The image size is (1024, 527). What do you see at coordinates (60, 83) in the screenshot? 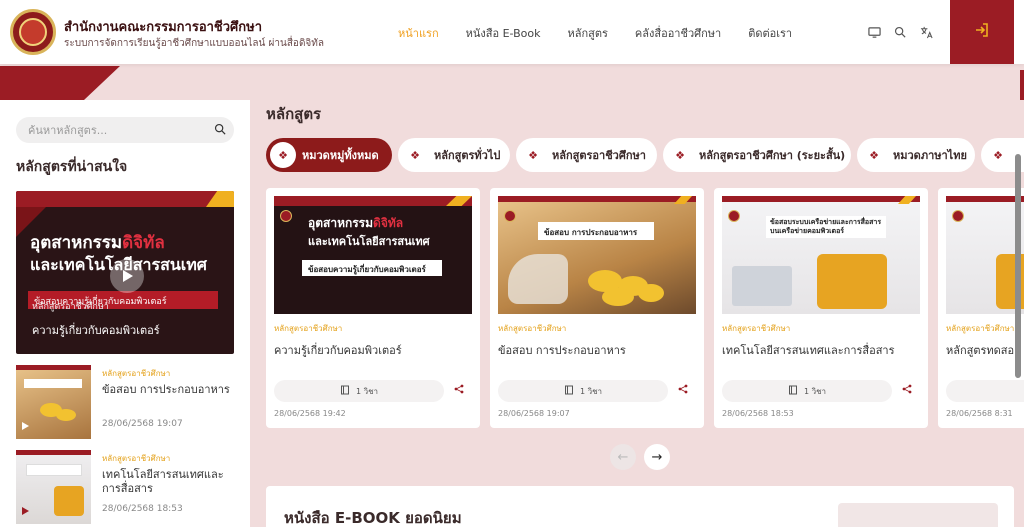
I see `decorative-stripe` at bounding box center [60, 83].